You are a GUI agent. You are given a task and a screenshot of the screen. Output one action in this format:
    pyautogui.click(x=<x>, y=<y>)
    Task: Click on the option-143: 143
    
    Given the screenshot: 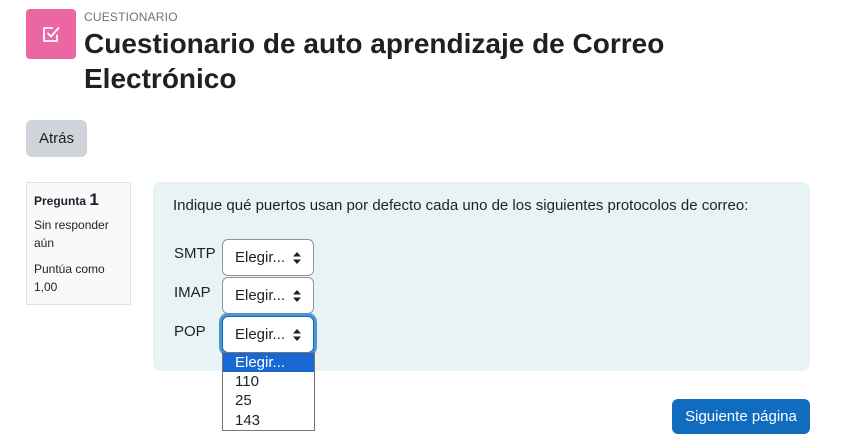 What is the action you would take?
    pyautogui.click(x=268, y=420)
    